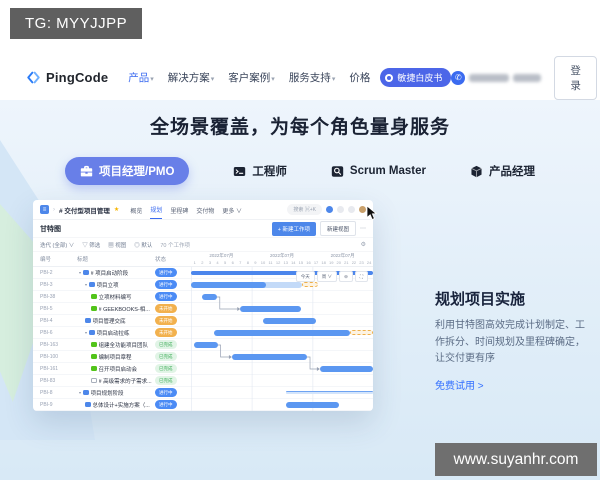 Image resolution: width=600 pixels, height=480 pixels. I want to click on row-title-cell: 项目管理交底, so click(116, 321).